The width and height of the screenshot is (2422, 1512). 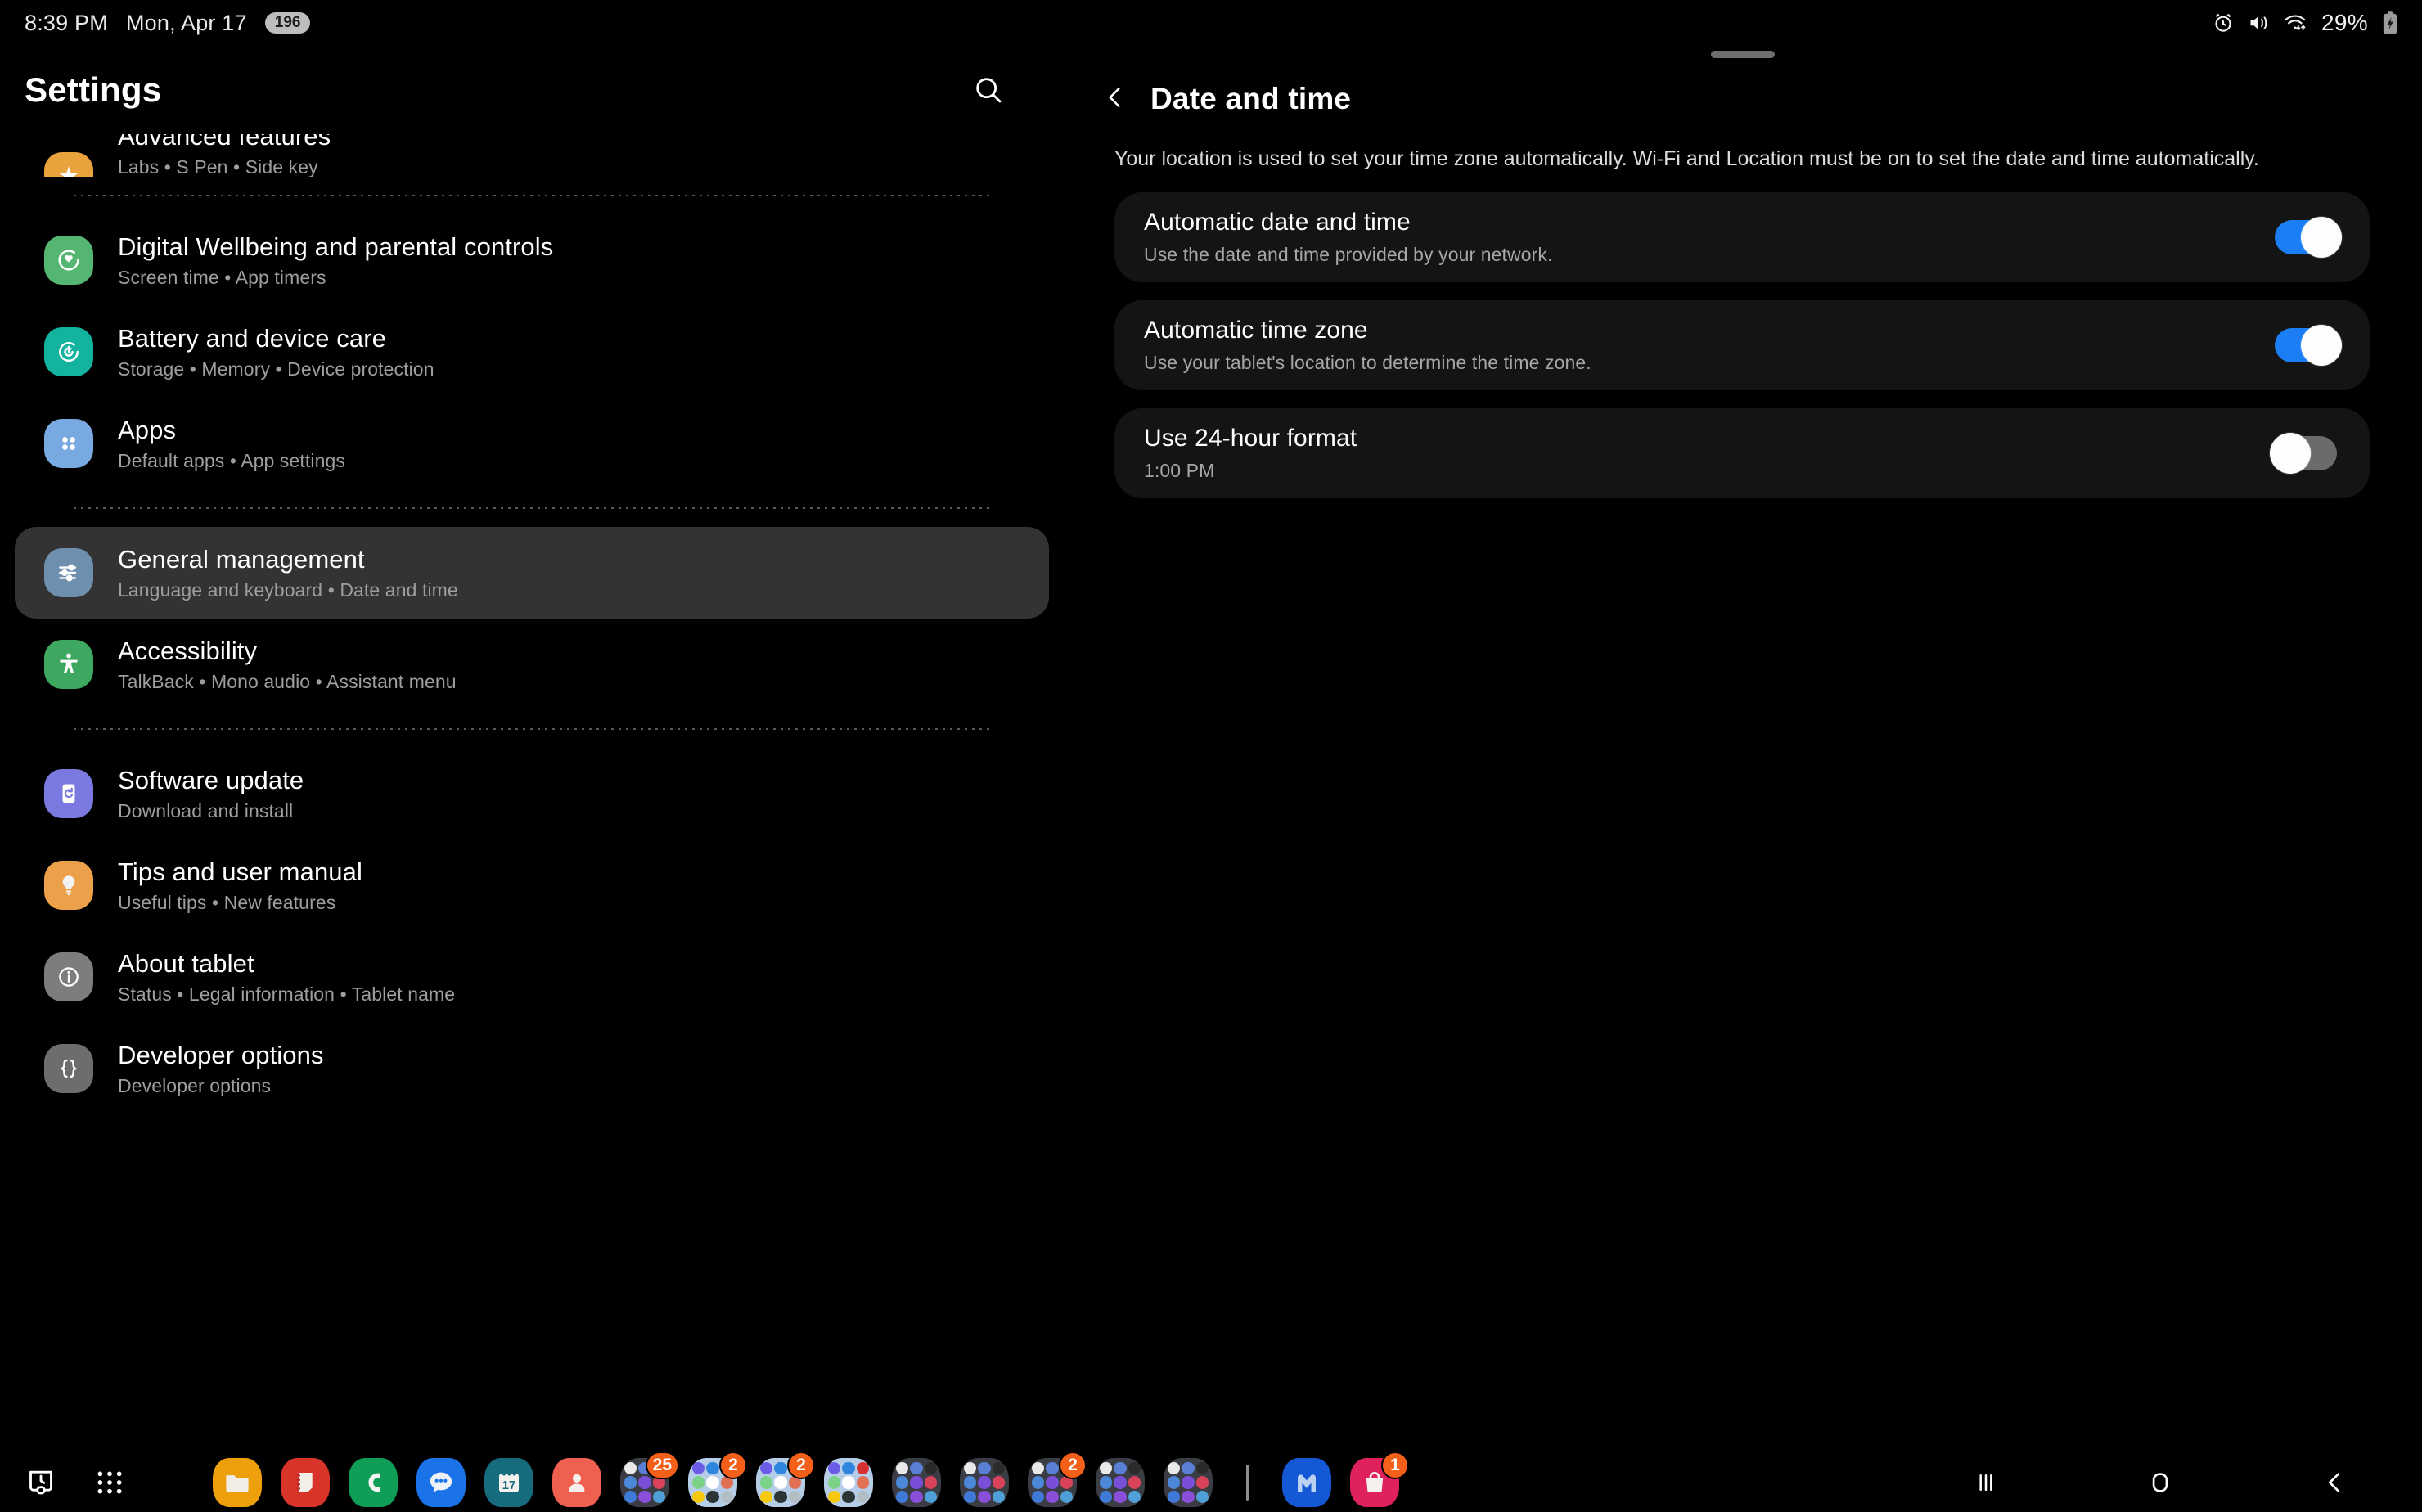 I want to click on recents-button, so click(x=1986, y=1483).